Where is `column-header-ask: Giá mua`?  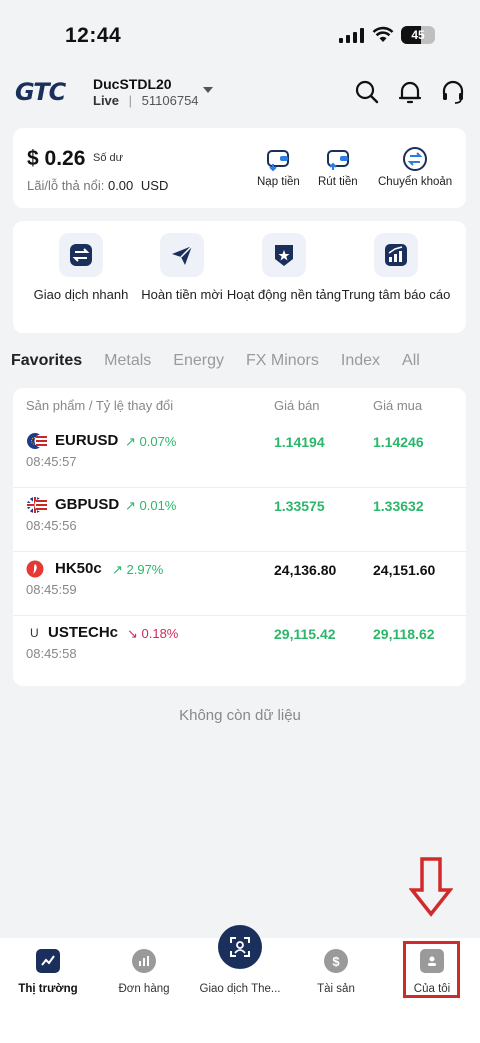
column-header-ask: Giá mua is located at coordinates (398, 405).